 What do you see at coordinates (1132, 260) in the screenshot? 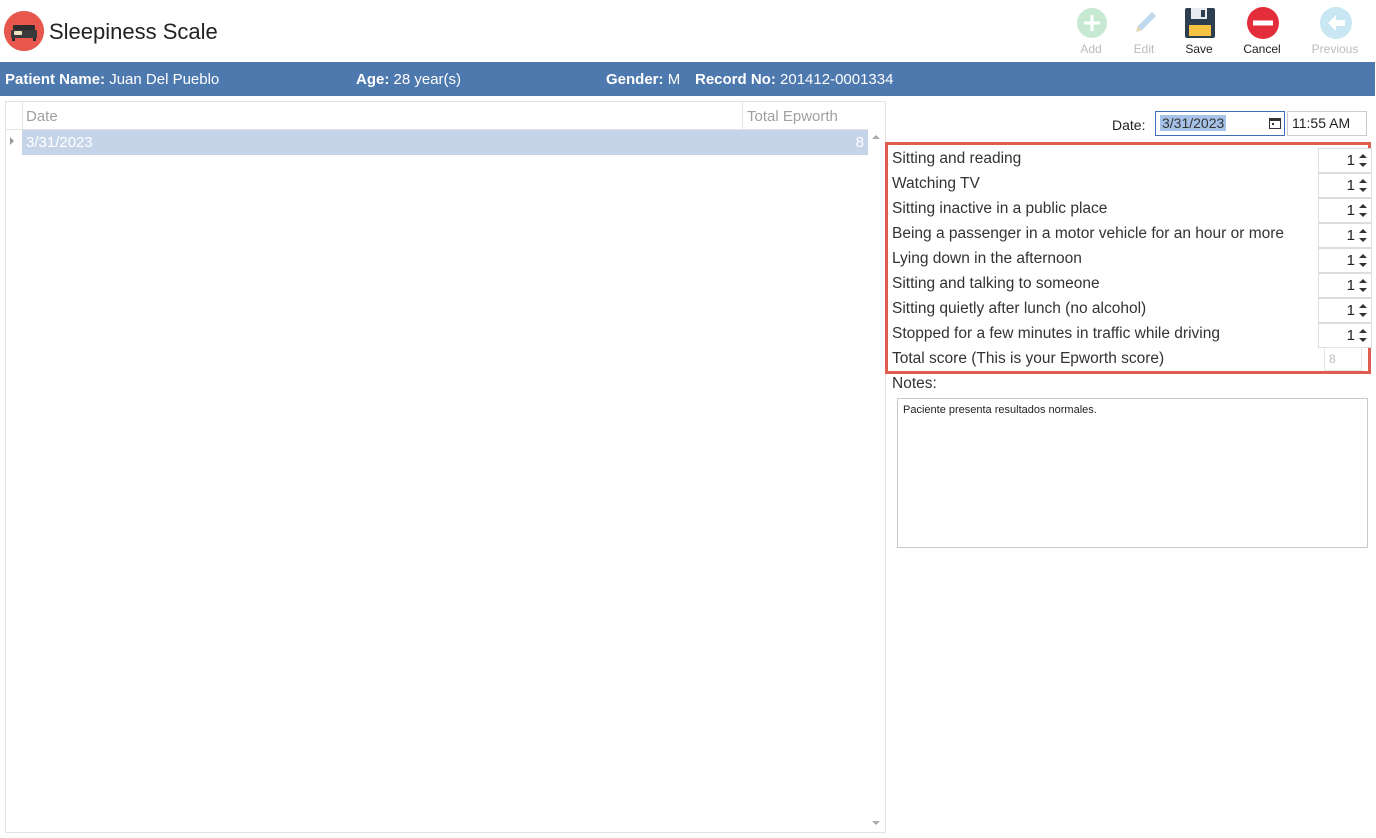
I see `question-row: Lying down in the afternoon 1` at bounding box center [1132, 260].